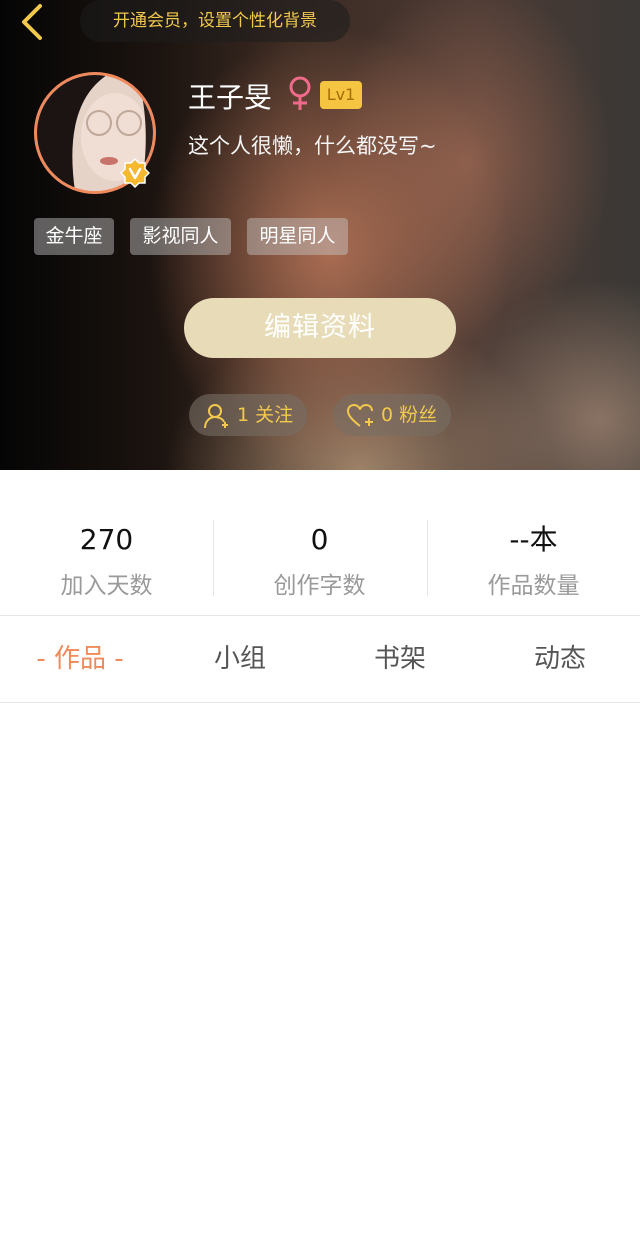  Describe the element at coordinates (319, 539) in the screenshot. I see `stat-value: 0` at that location.